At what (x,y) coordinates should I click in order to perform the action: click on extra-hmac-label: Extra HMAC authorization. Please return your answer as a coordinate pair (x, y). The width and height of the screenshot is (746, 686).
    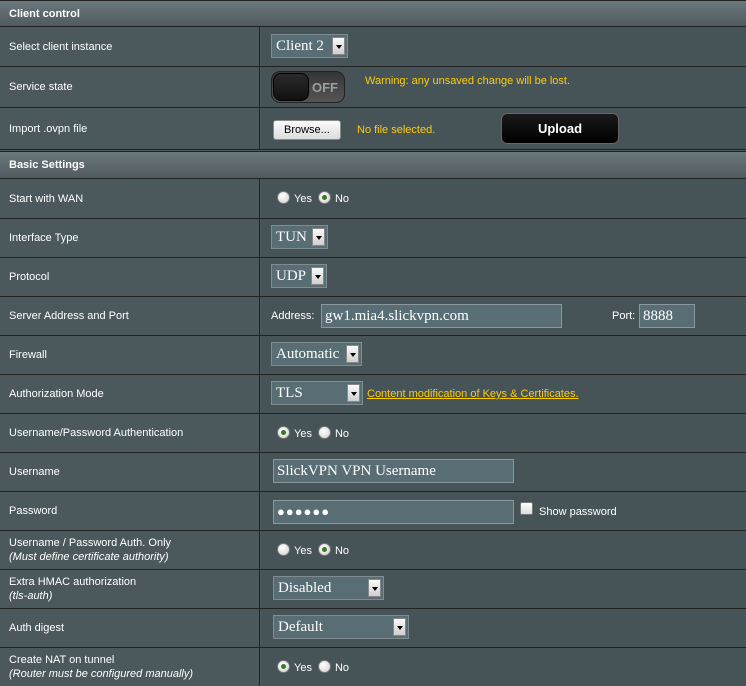
    Looking at the image, I should click on (73, 582).